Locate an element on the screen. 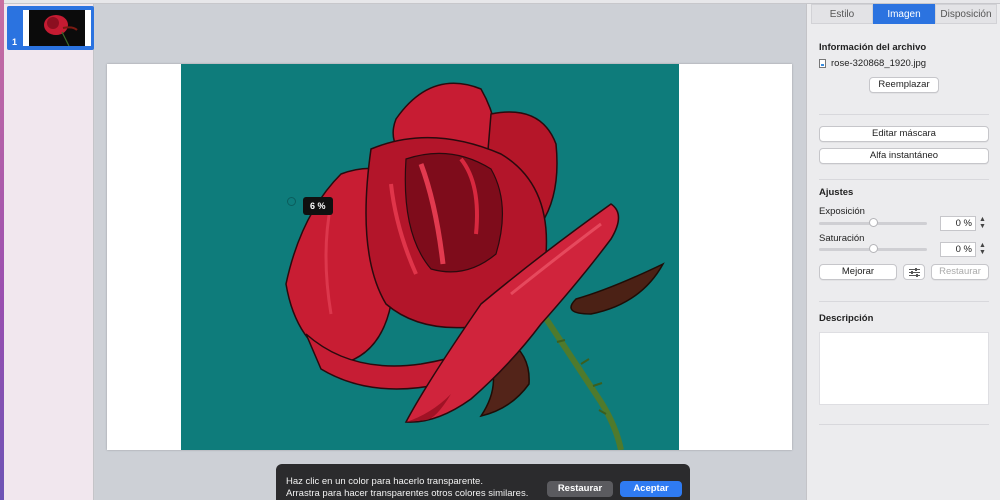 The width and height of the screenshot is (1000, 500). description-textarea is located at coordinates (904, 368).